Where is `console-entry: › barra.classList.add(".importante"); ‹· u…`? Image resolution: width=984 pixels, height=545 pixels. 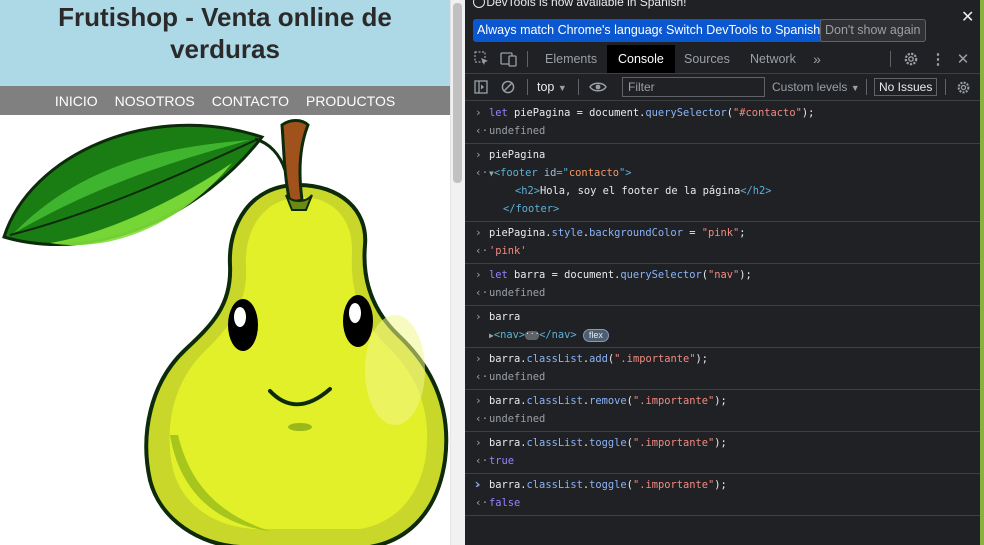
console-entry: › barra.classList.add(".importante"); ‹· u… is located at coordinates (722, 369).